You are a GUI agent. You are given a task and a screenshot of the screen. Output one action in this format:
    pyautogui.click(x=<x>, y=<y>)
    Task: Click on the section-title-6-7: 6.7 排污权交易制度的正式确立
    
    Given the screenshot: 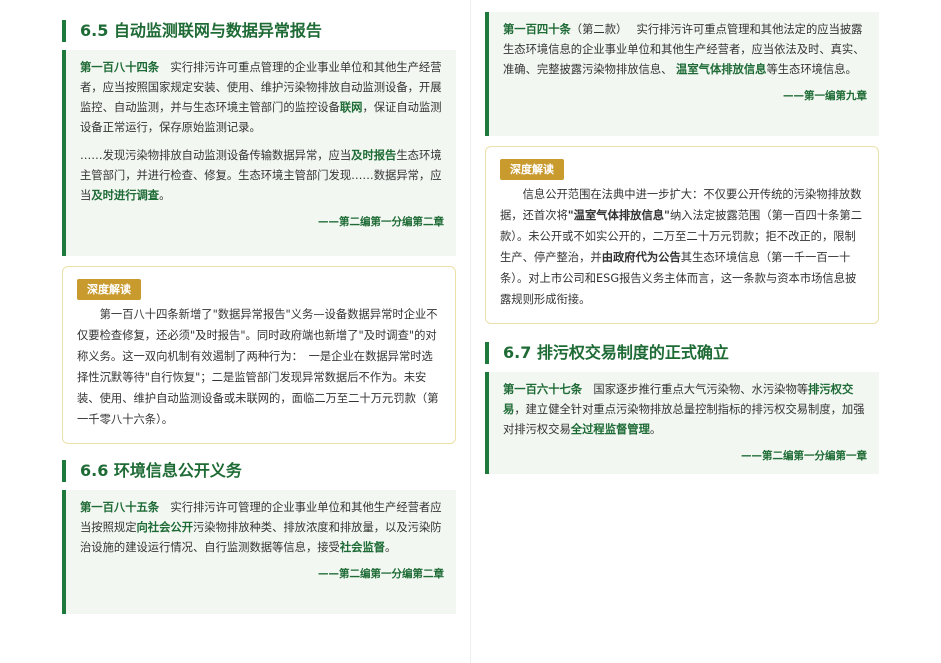 What is the action you would take?
    pyautogui.click(x=691, y=353)
    